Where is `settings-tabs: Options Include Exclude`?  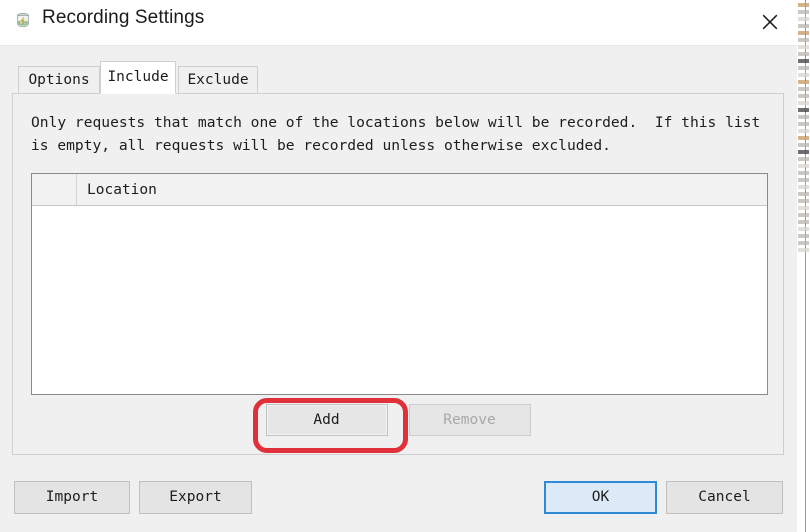
settings-tabs: Options Include Exclude is located at coordinates (398, 77).